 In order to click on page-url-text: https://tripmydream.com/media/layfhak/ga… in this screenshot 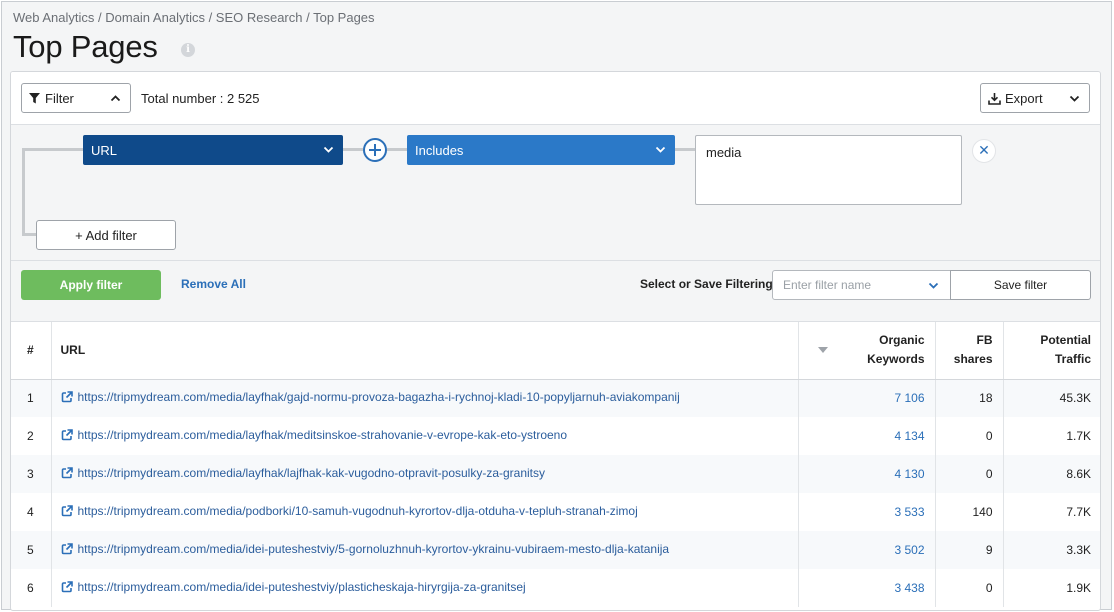, I will do `click(378, 397)`.